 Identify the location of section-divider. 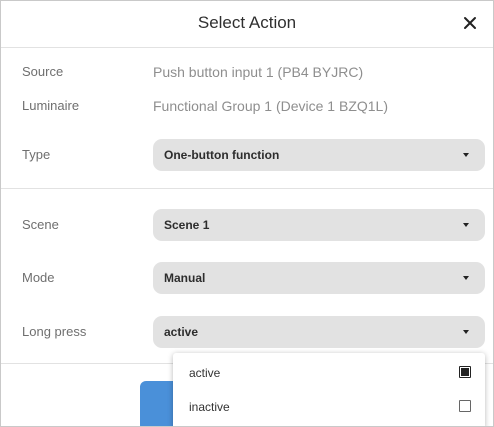
(247, 188).